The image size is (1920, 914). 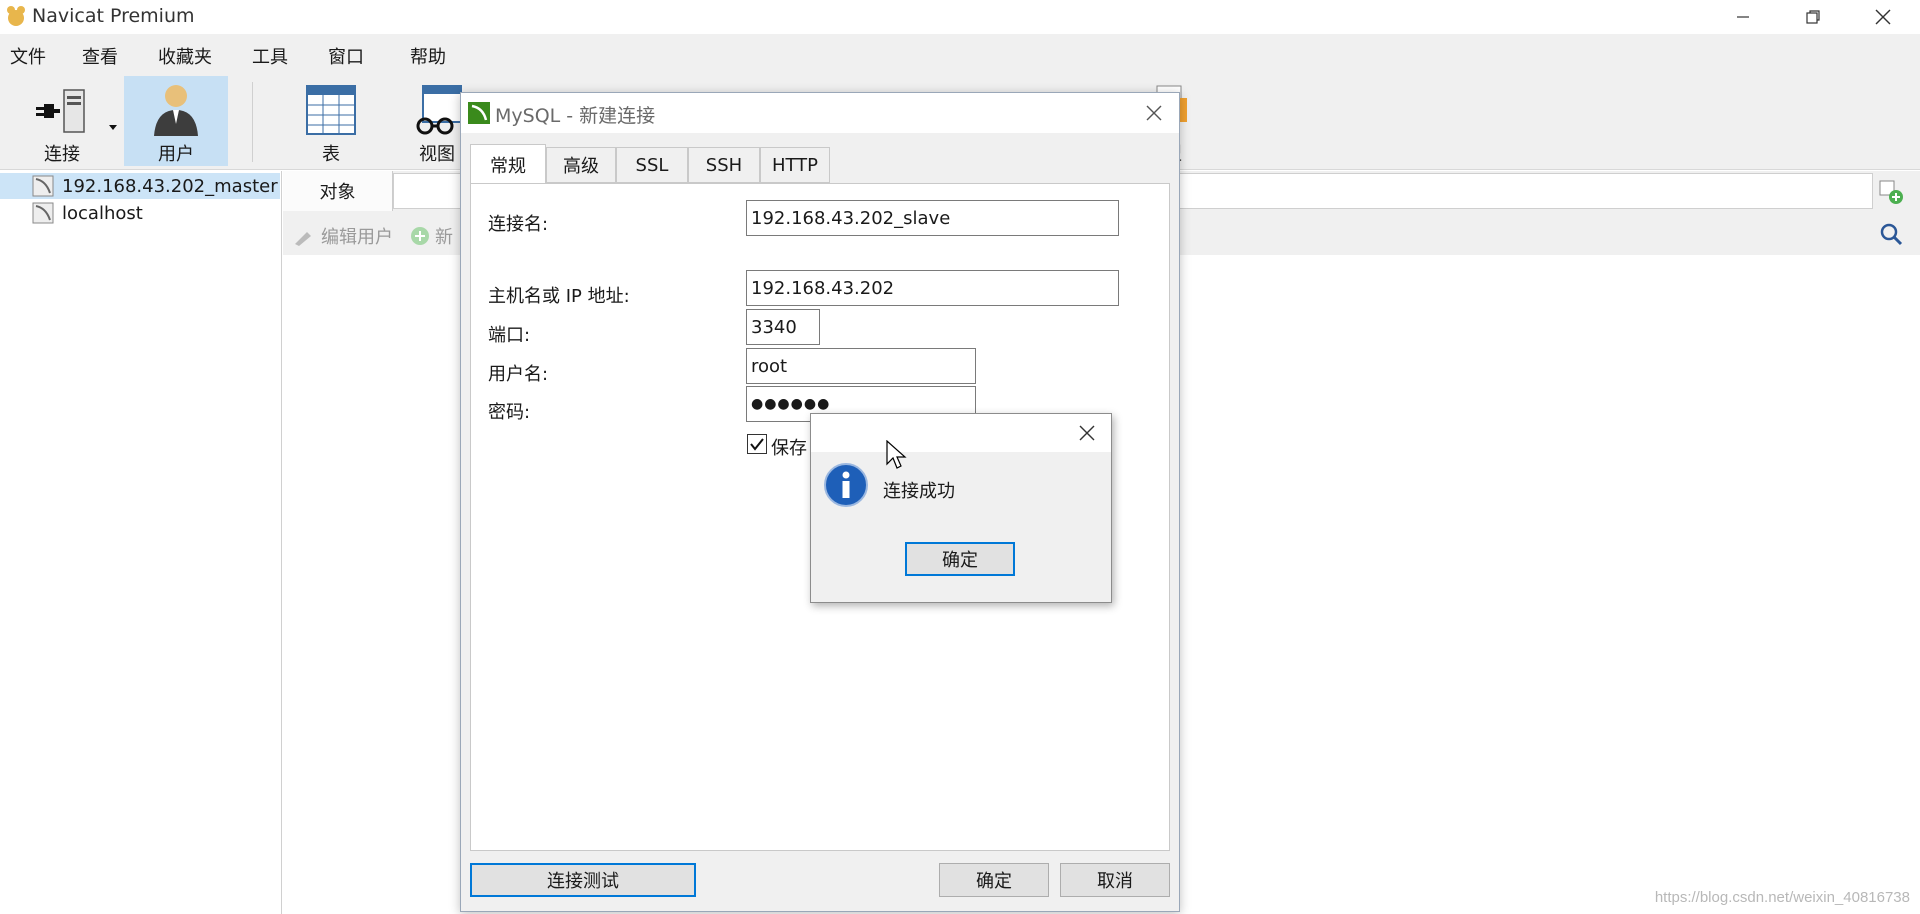 What do you see at coordinates (1813, 17) in the screenshot?
I see `restore-button` at bounding box center [1813, 17].